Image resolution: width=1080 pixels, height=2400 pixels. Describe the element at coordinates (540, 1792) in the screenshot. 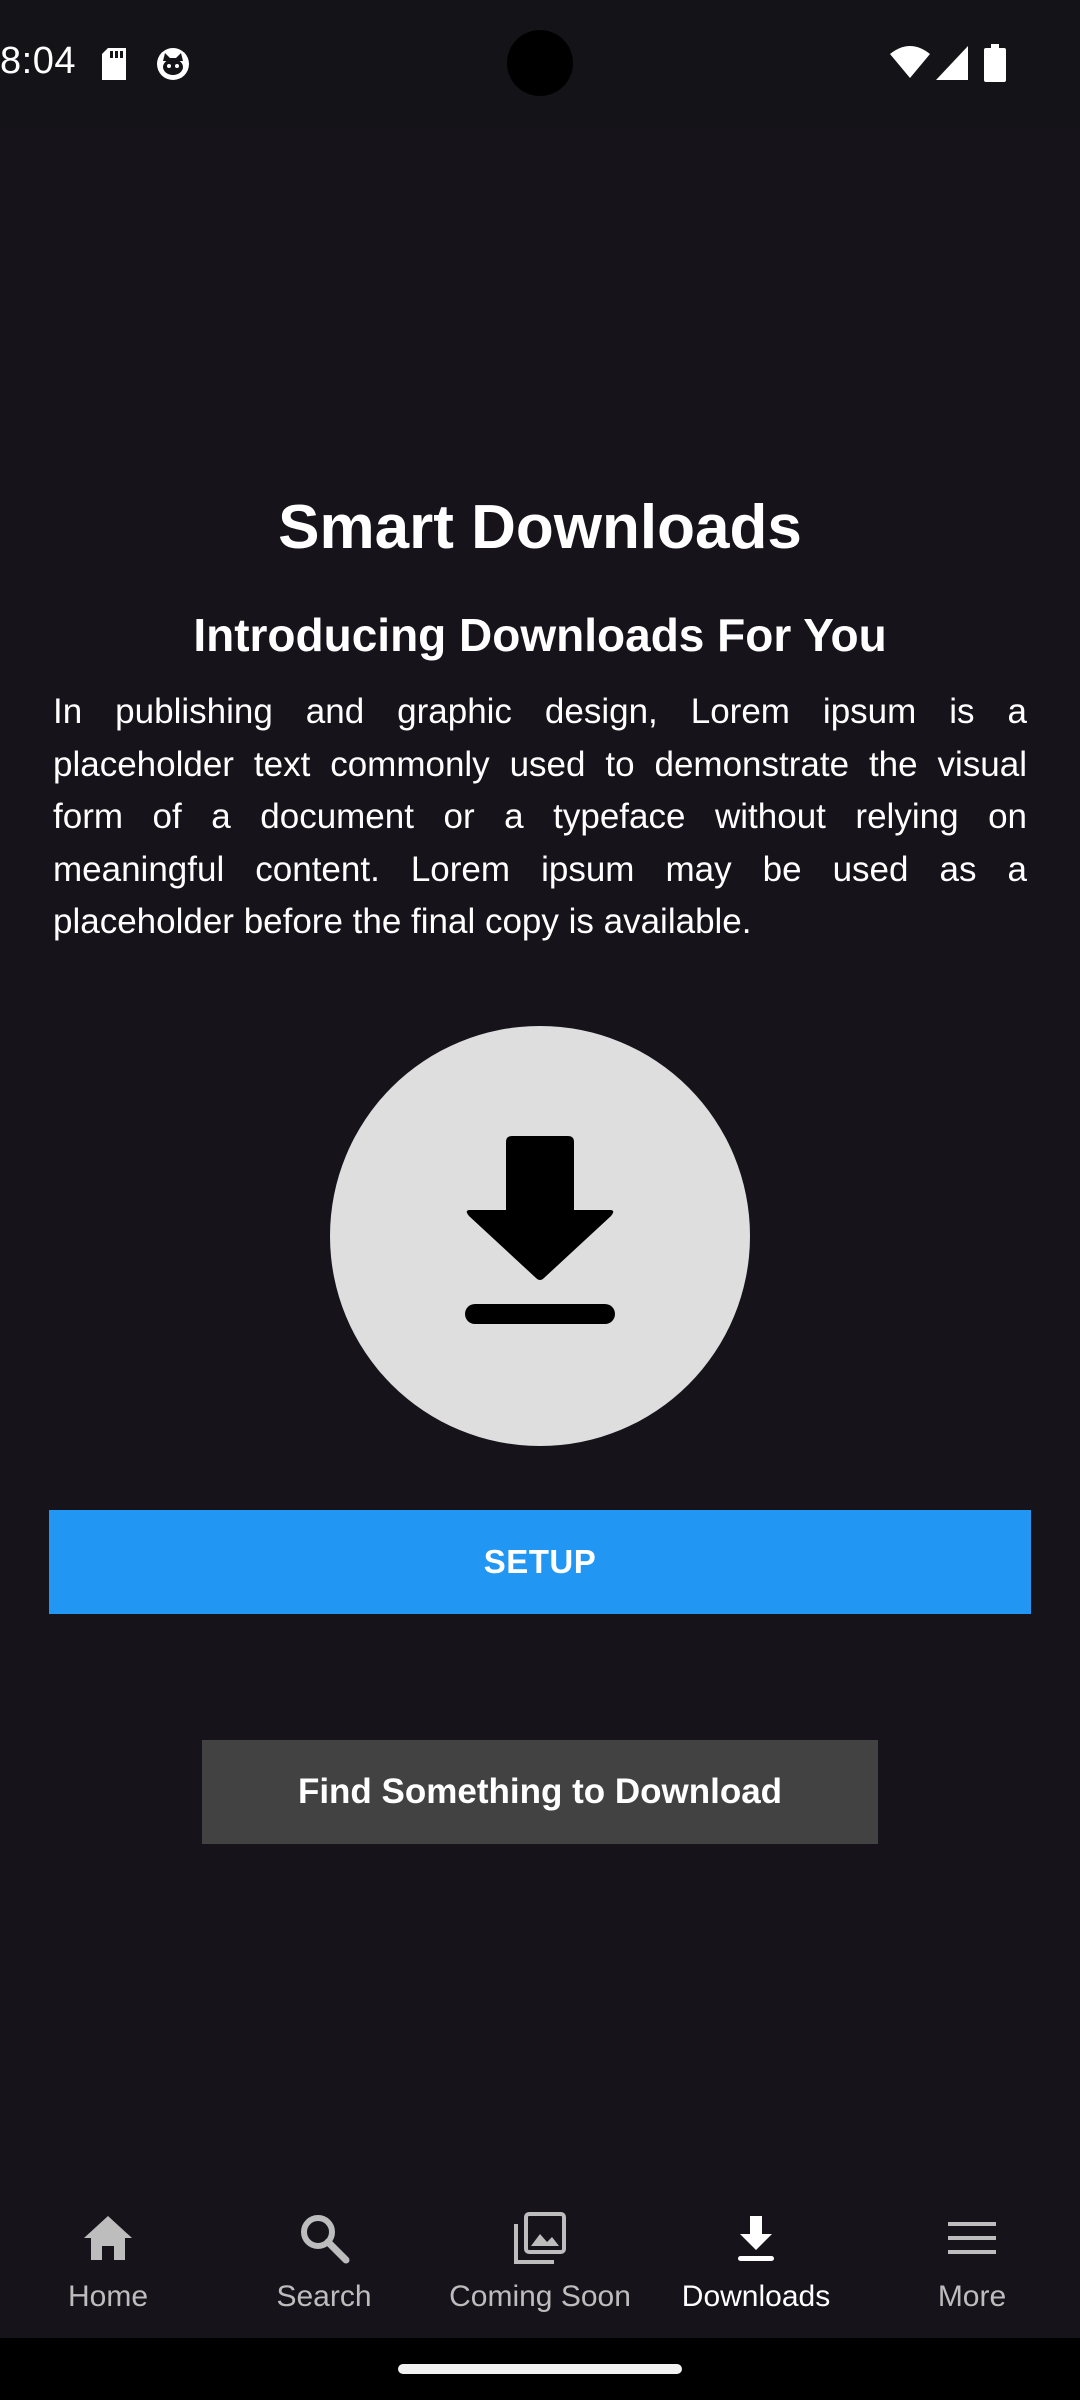

I see `find-something-button: Find Something to Download` at that location.